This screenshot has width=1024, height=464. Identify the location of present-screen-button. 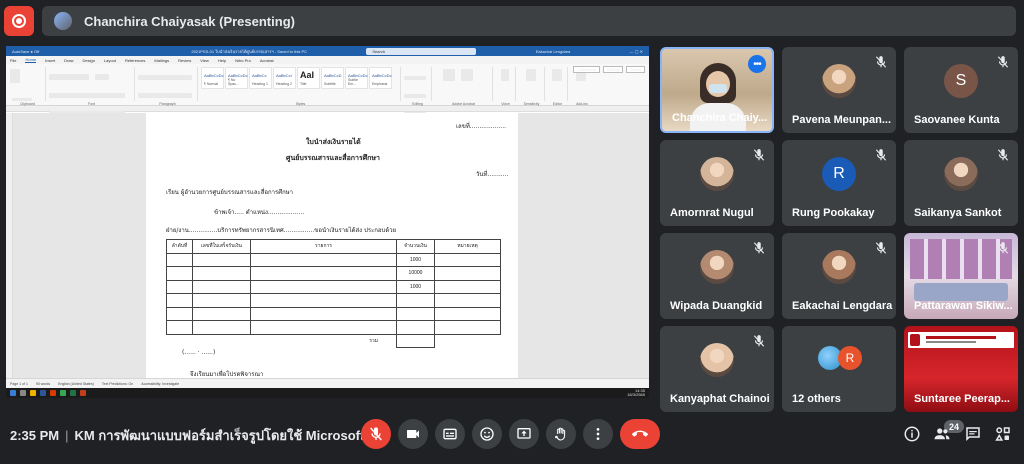
(524, 434).